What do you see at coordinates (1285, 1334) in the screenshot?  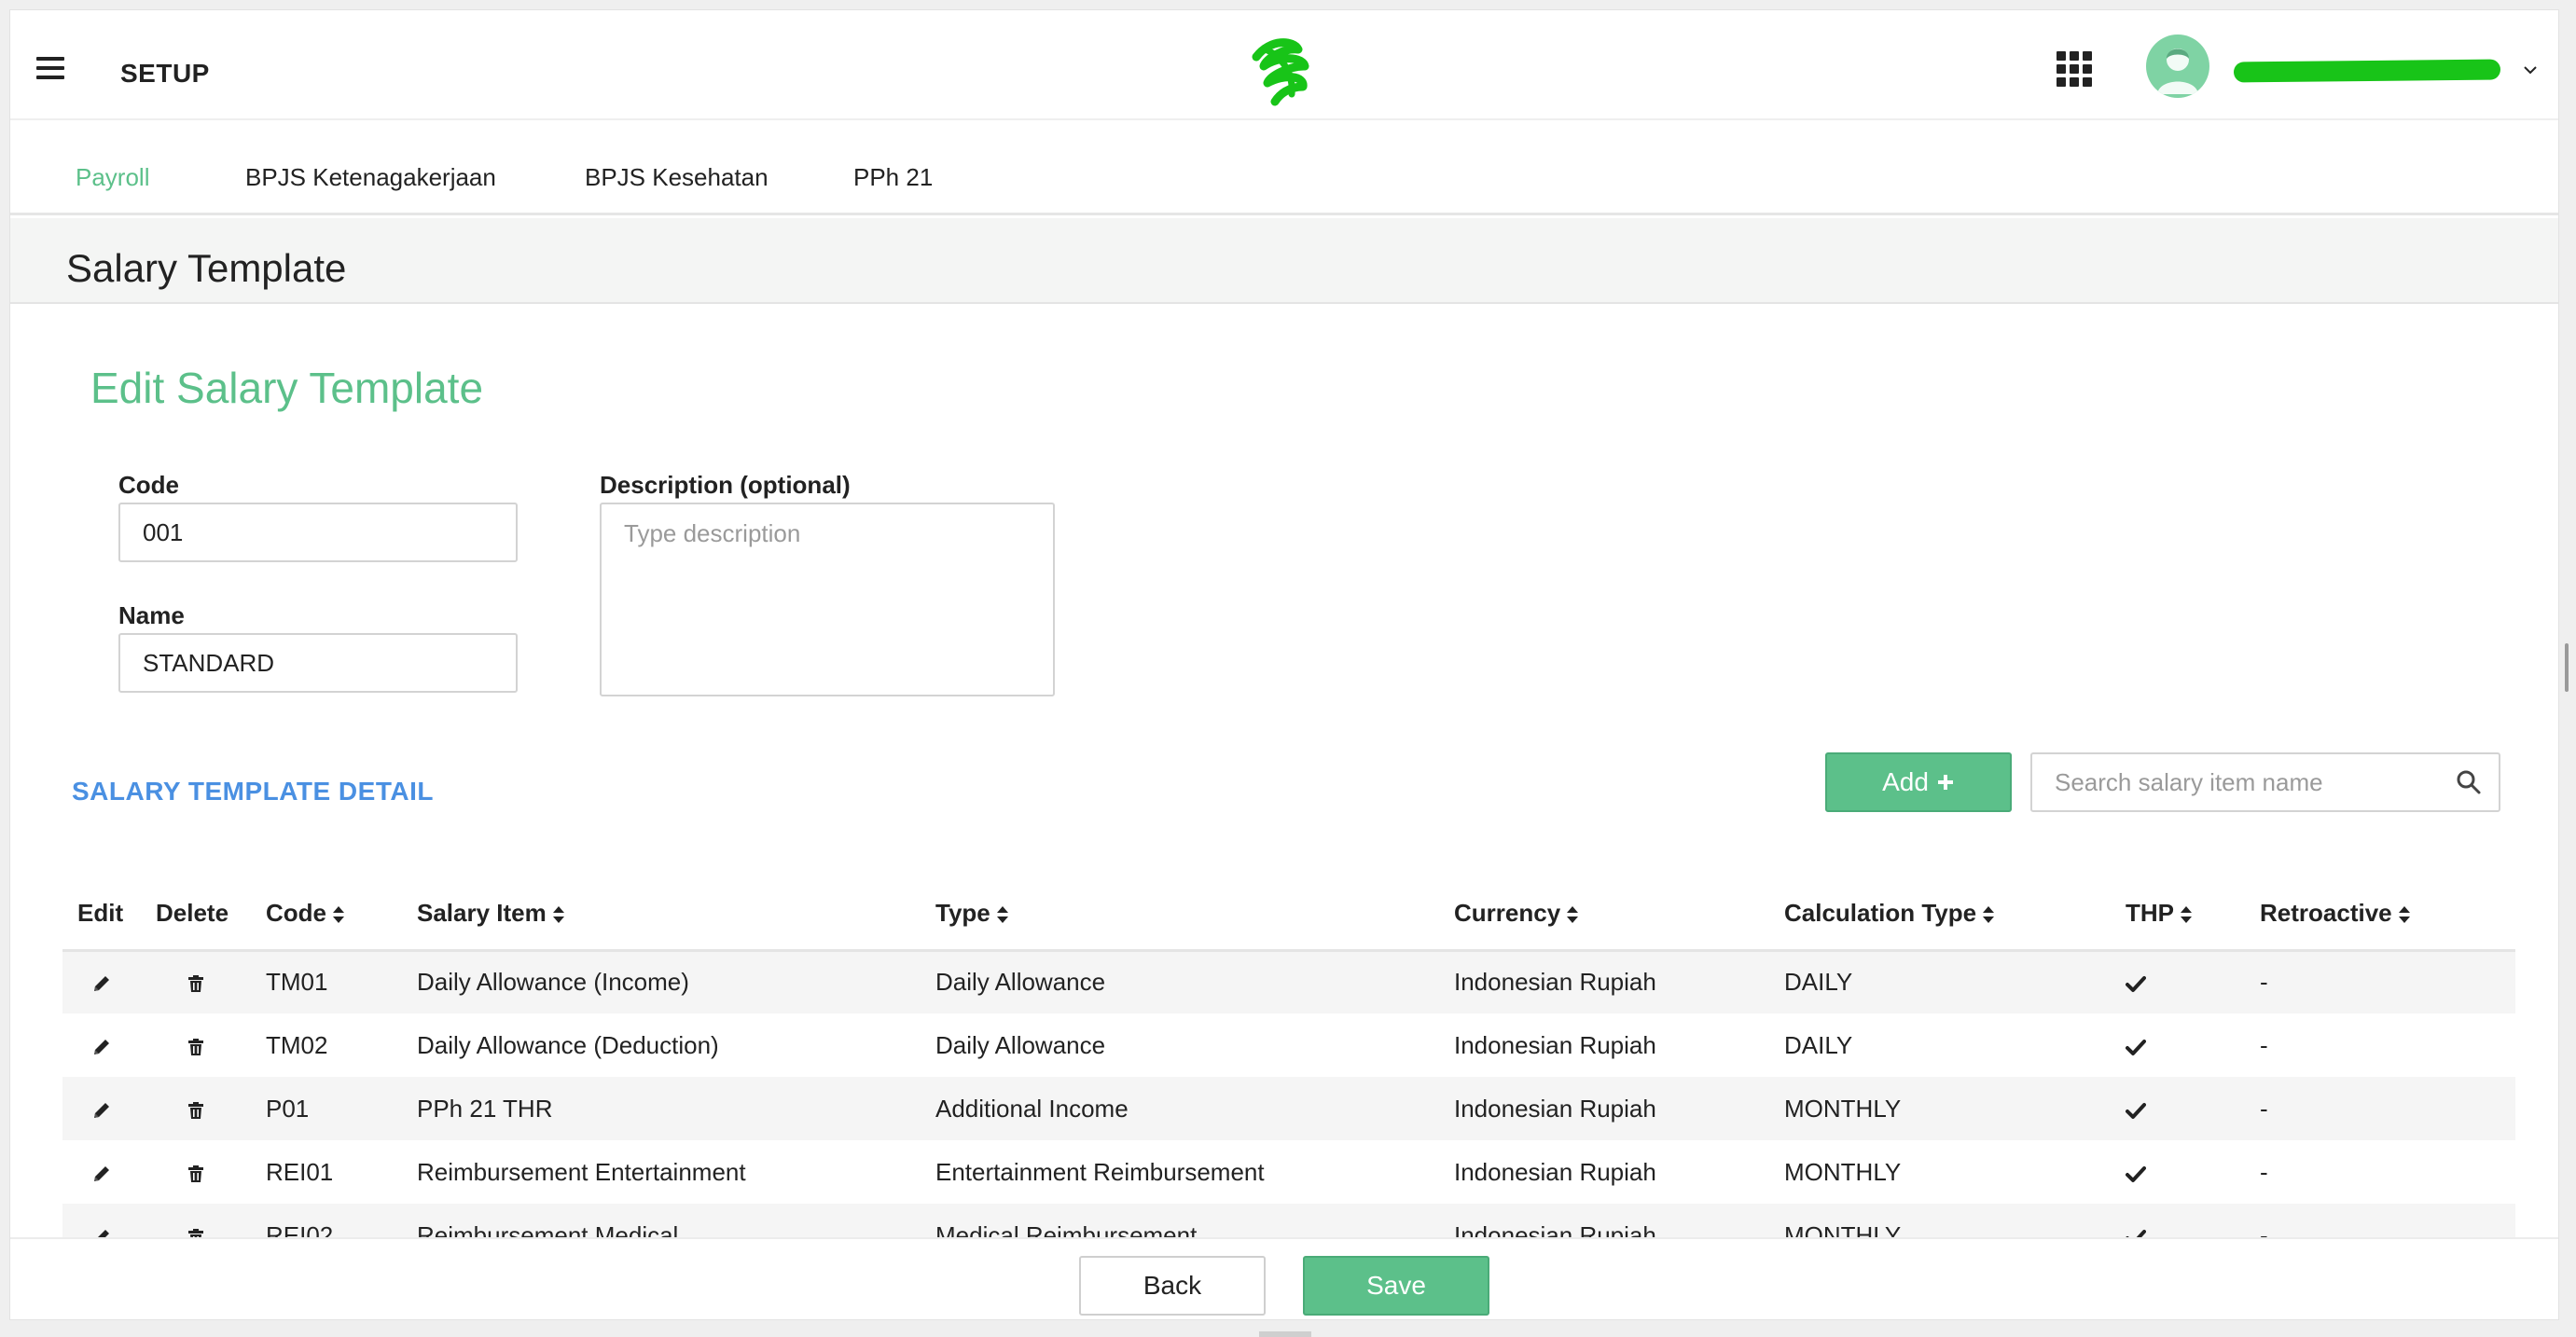 I see `bottom-handle` at bounding box center [1285, 1334].